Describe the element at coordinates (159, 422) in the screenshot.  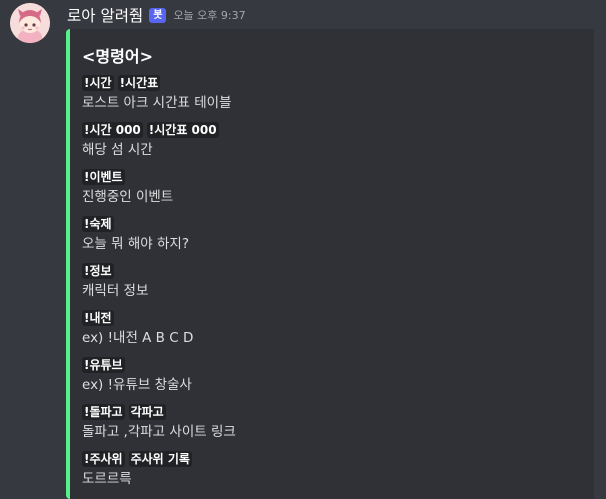
I see `field-engraving: !돌파고 각파고 돌파고 ,각파고 사이트 링크` at that location.